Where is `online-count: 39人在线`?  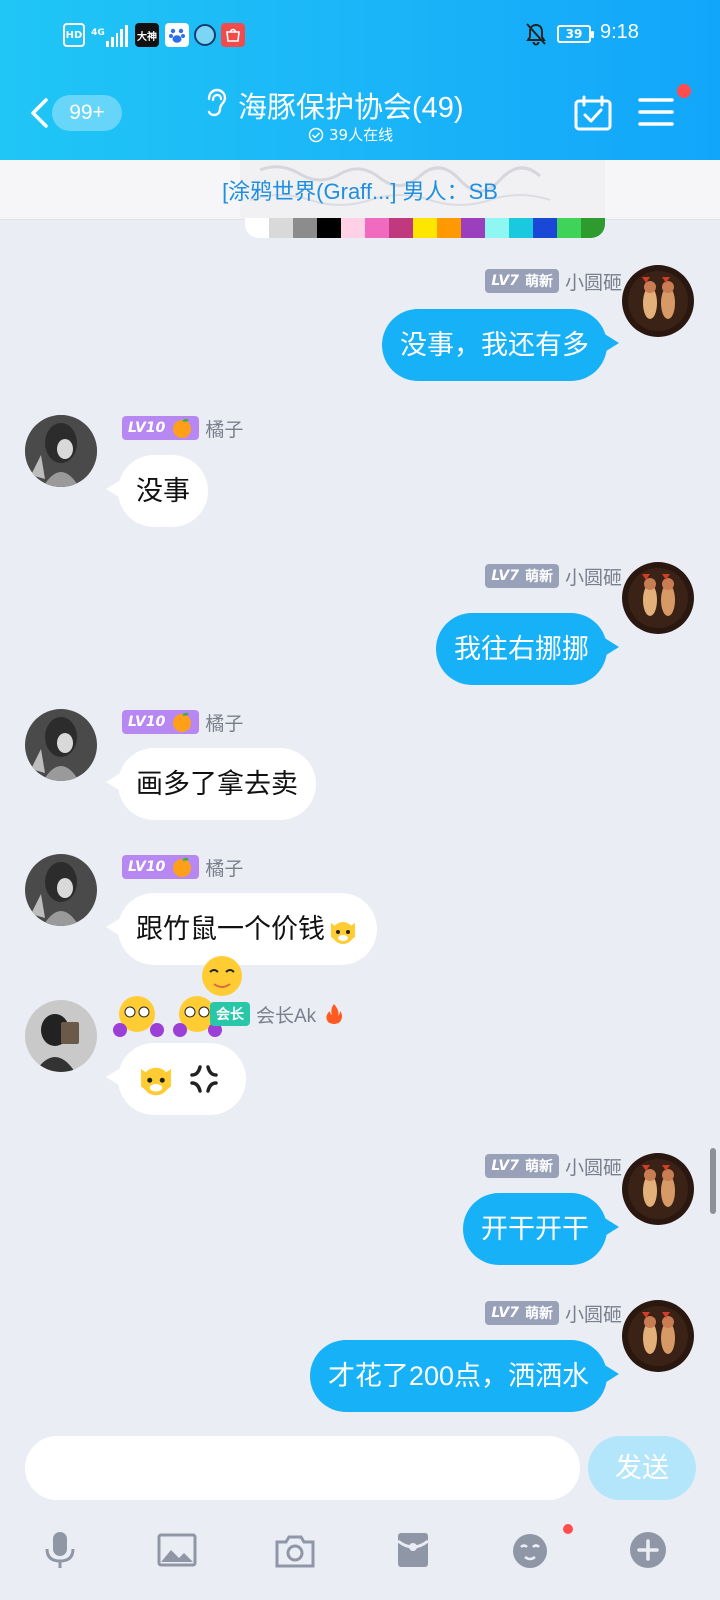
online-count: 39人在线 is located at coordinates (350, 134).